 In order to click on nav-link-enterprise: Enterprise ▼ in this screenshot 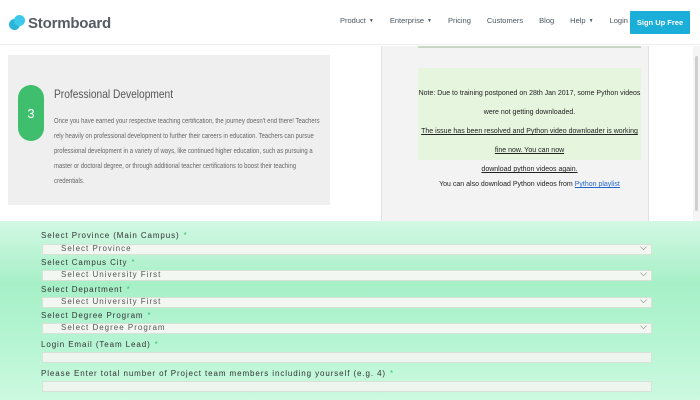, I will do `click(411, 20)`.